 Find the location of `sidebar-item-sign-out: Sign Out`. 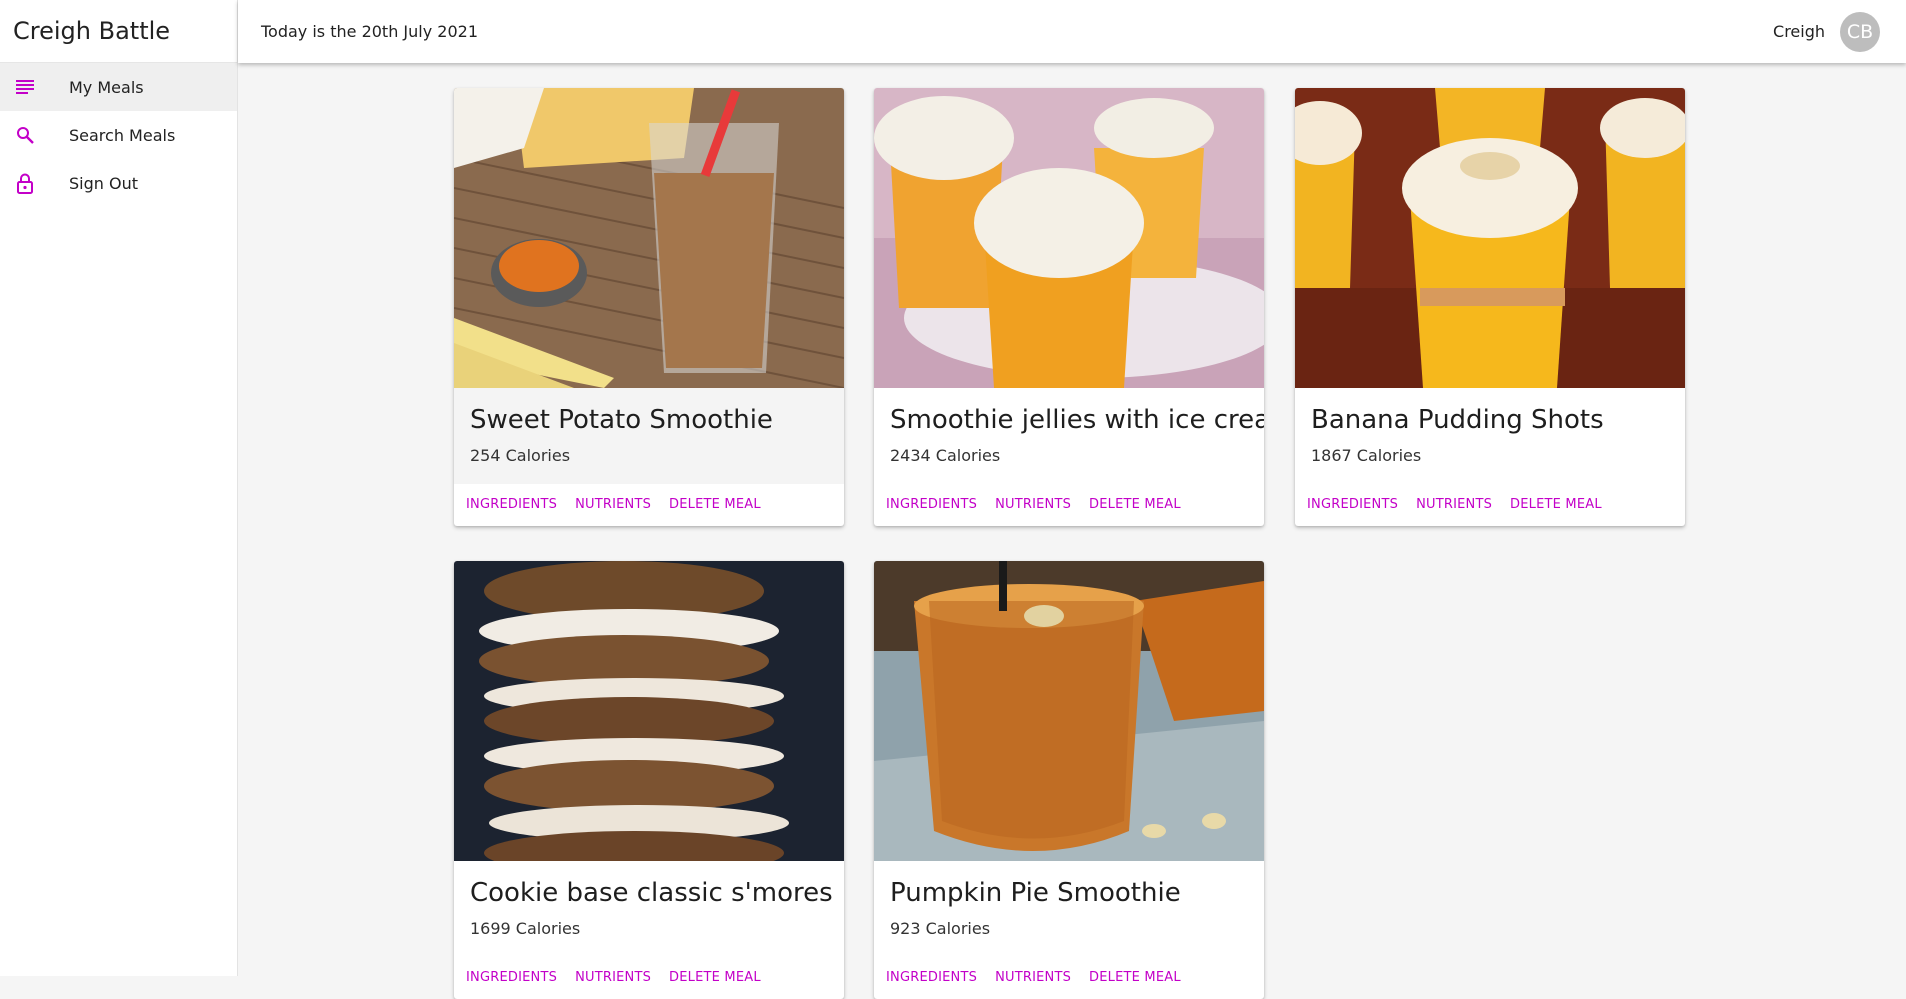

sidebar-item-sign-out: Sign Out is located at coordinates (118, 183).